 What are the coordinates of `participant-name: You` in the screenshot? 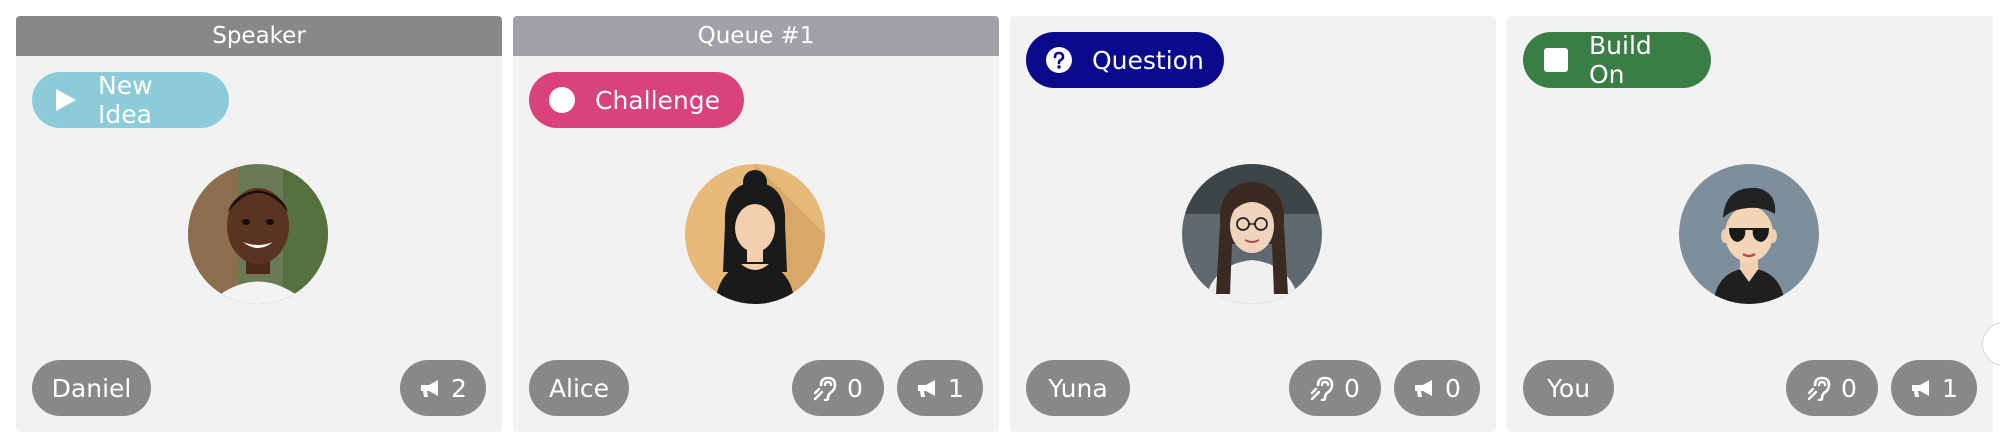 It's located at (1568, 388).